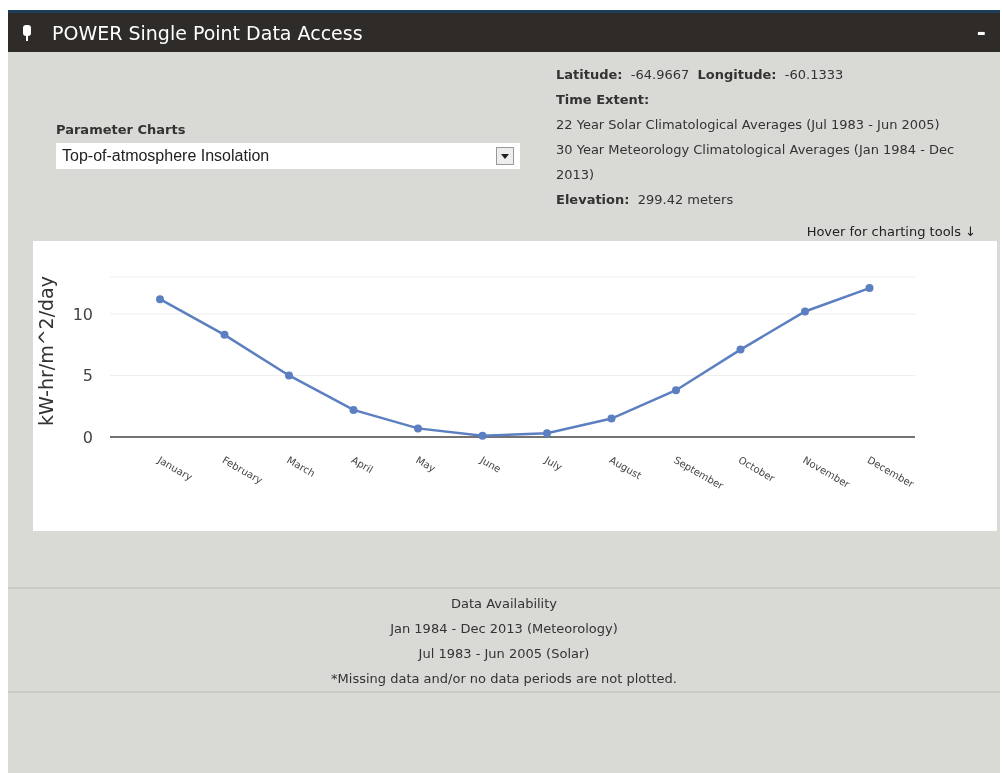 The height and width of the screenshot is (773, 1002). Describe the element at coordinates (504, 629) in the screenshot. I see `footer-text: Jan 1984 - Dec 2013 (Meteorology)` at that location.